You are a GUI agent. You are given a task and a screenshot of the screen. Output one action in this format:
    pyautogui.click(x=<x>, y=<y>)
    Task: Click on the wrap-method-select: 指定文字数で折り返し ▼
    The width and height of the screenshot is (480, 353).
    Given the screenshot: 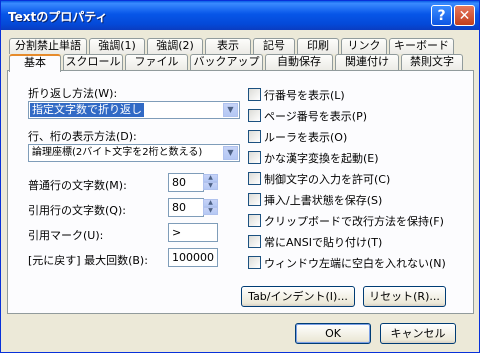 What is the action you would take?
    pyautogui.click(x=134, y=110)
    